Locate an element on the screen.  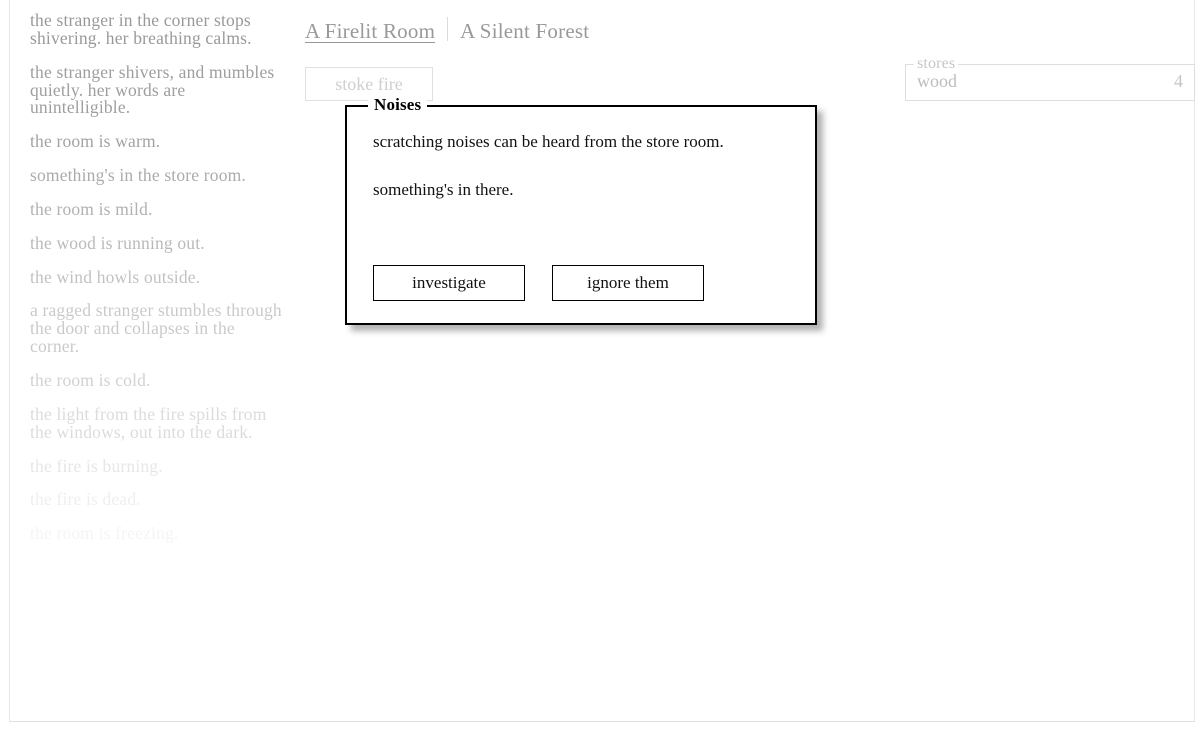
notification-item: the room is warm. is located at coordinates (95, 141).